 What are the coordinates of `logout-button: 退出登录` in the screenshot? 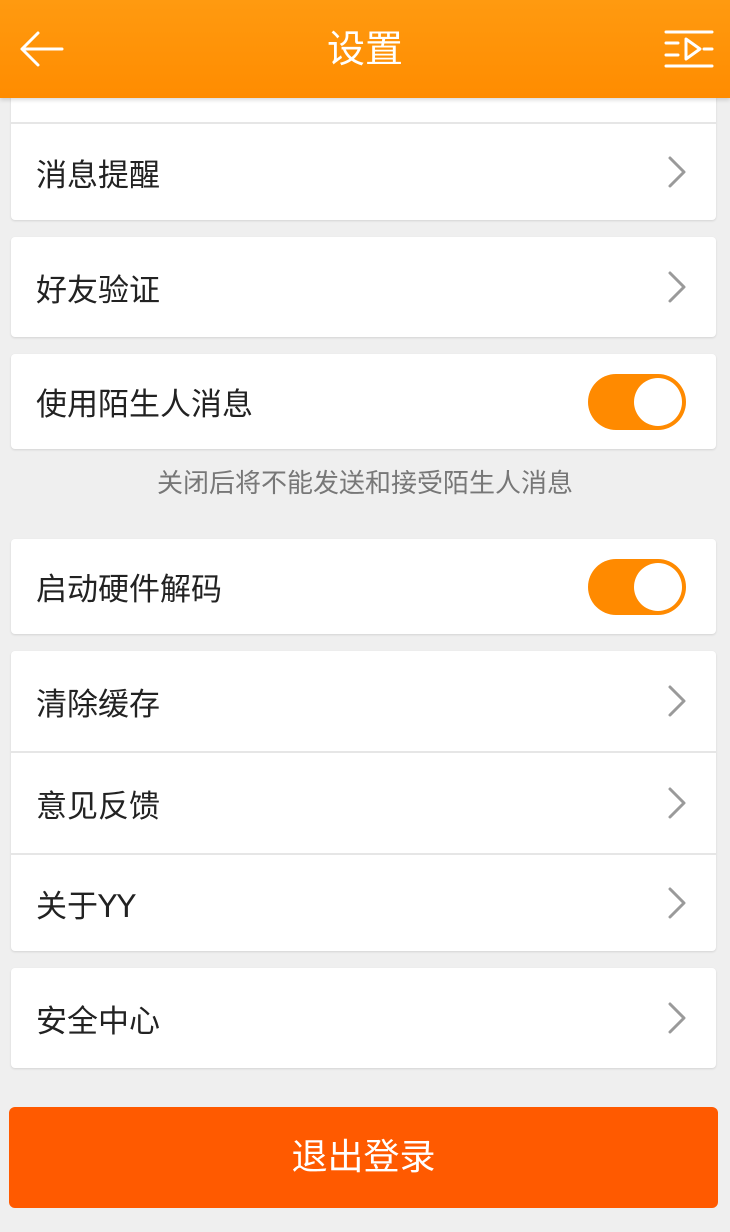 It's located at (363, 1157).